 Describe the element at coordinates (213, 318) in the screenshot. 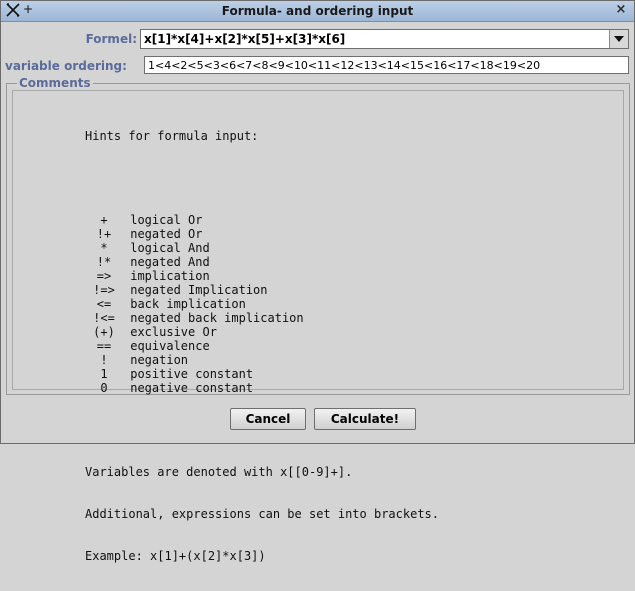

I see `operator-description: negated back implication` at that location.